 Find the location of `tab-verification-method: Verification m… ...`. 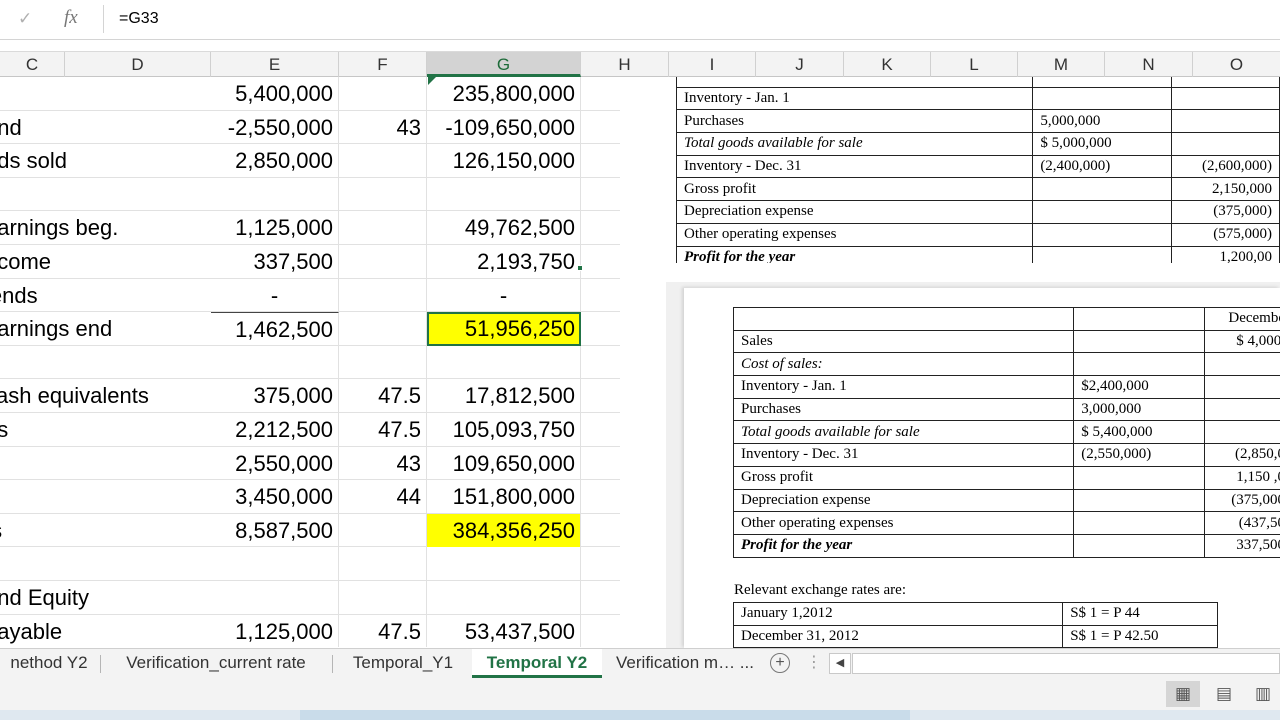

tab-verification-method: Verification m… ... is located at coordinates (685, 663).